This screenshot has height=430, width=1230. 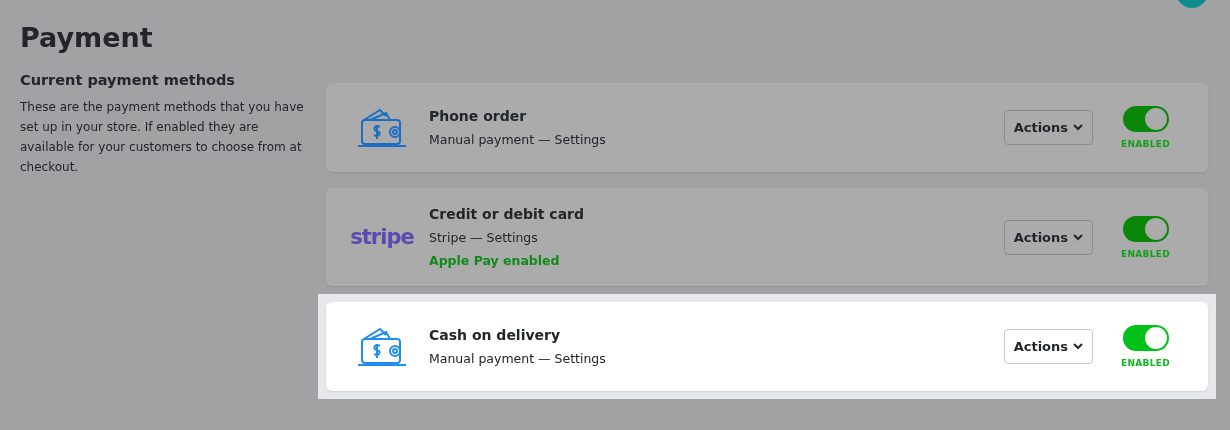 I want to click on method-name: Phone order, so click(x=478, y=116).